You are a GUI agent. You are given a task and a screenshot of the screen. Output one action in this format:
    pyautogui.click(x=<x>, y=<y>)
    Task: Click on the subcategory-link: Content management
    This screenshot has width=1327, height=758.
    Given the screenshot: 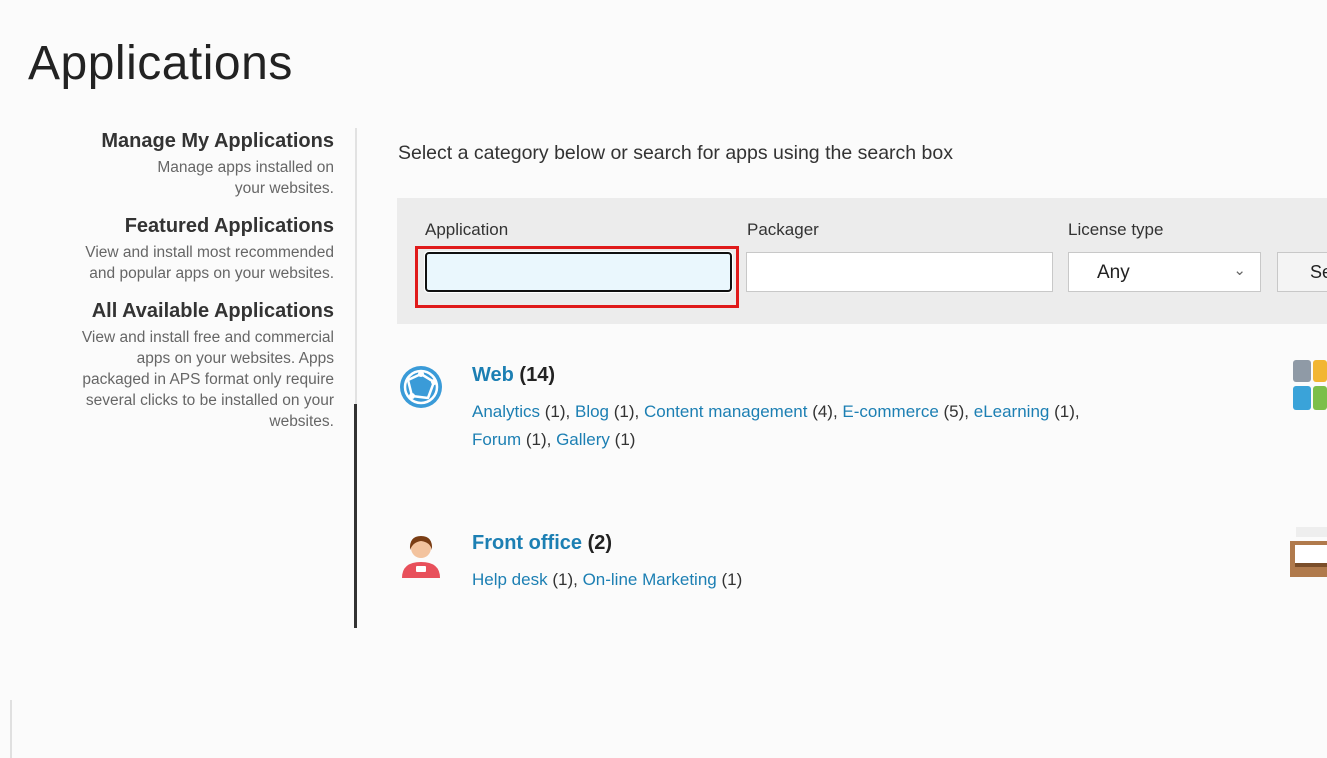 What is the action you would take?
    pyautogui.click(x=726, y=411)
    